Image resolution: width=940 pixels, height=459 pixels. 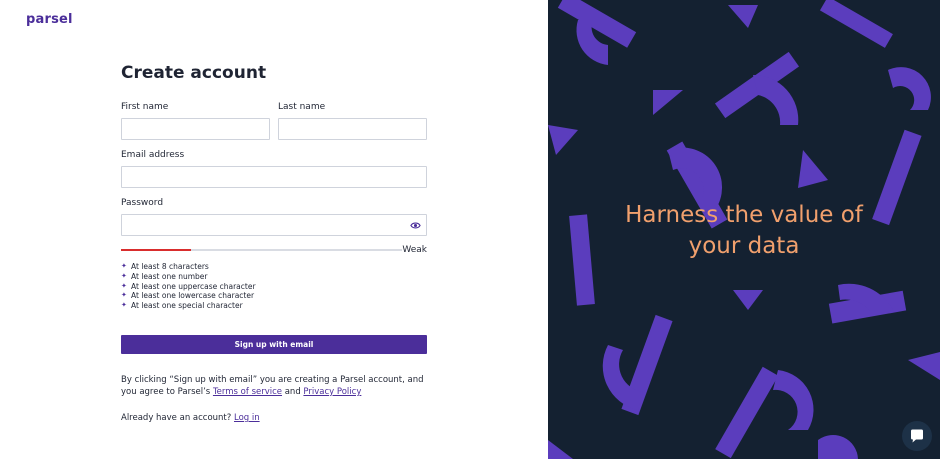 I want to click on first-name-field, so click(x=195, y=129).